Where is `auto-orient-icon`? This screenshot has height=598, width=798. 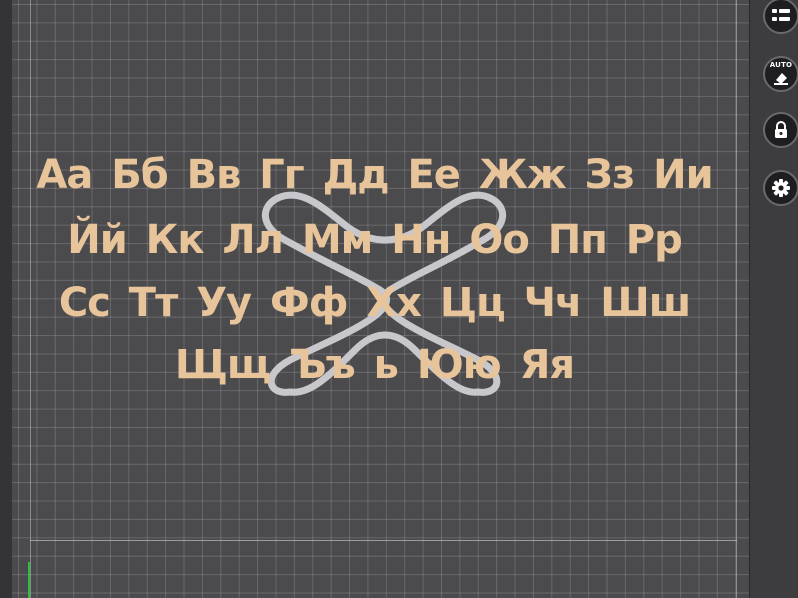 auto-orient-icon is located at coordinates (781, 78).